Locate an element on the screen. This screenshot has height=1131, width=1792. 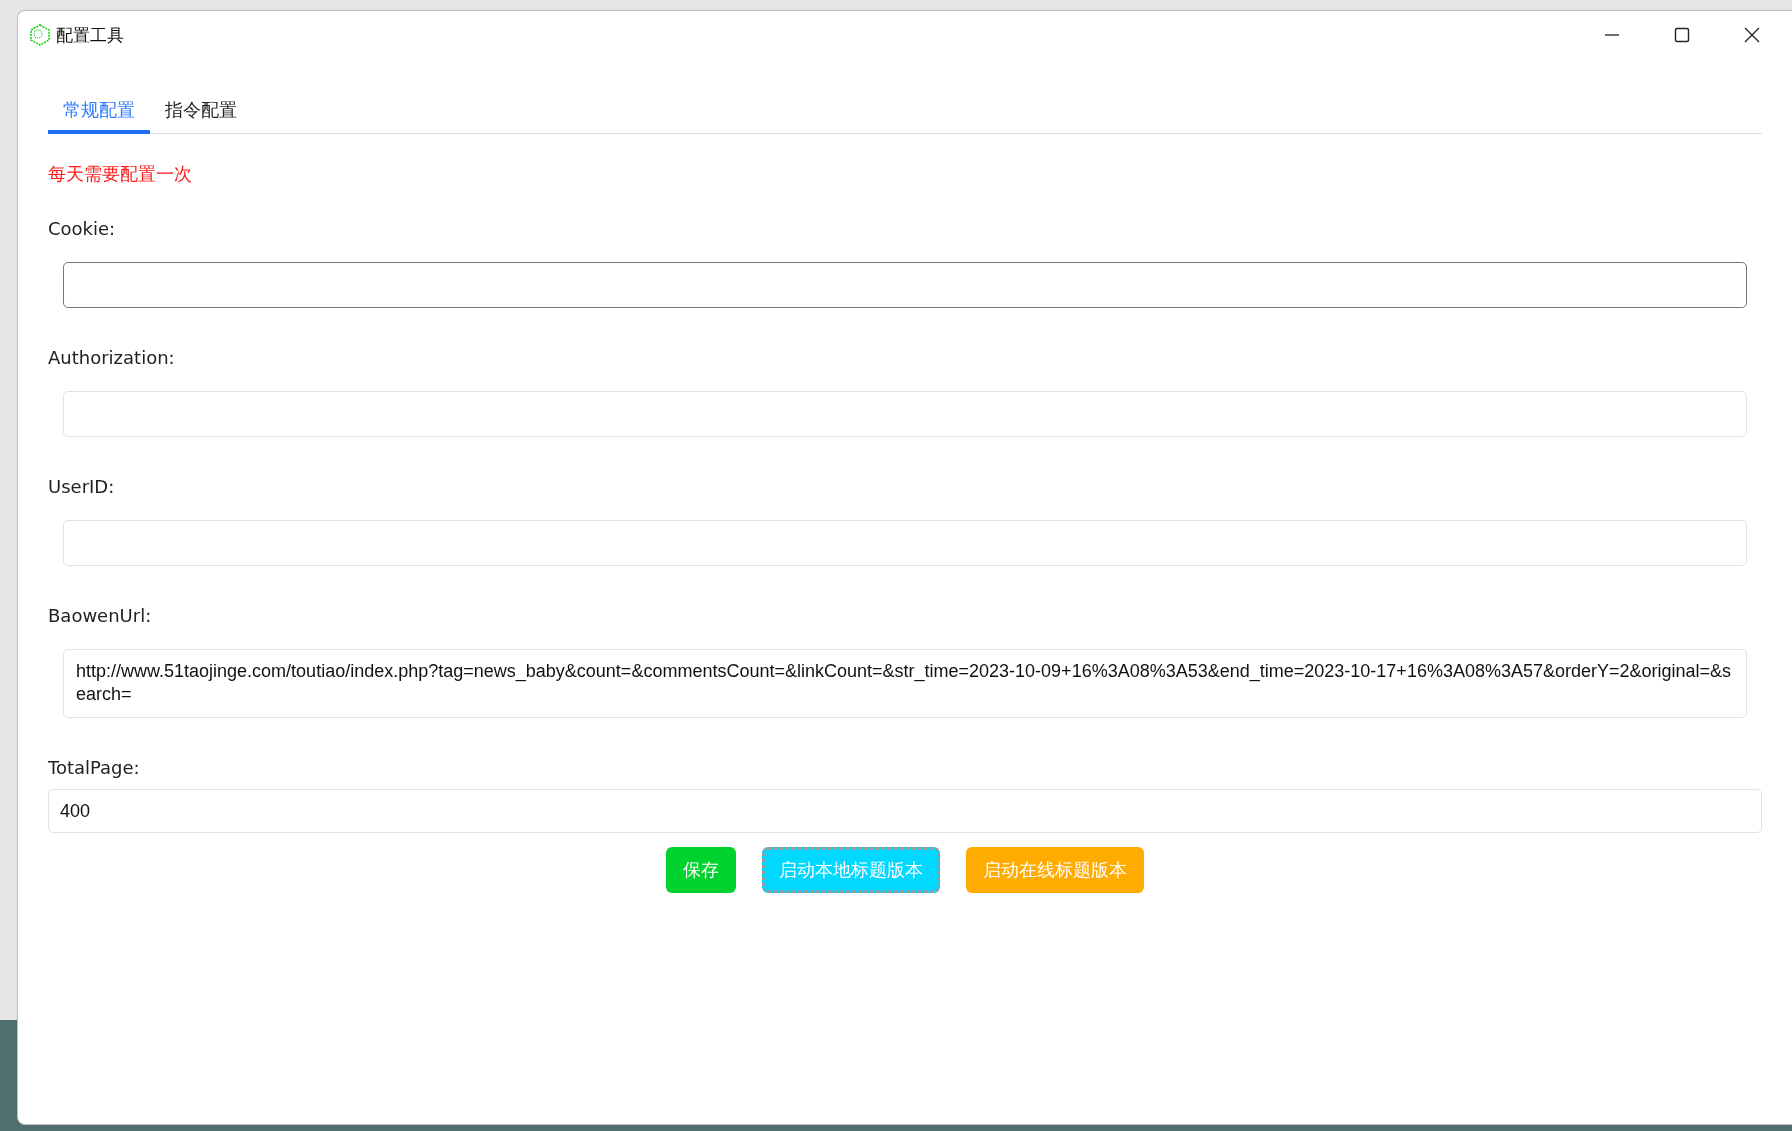
input-field is located at coordinates (905, 285).